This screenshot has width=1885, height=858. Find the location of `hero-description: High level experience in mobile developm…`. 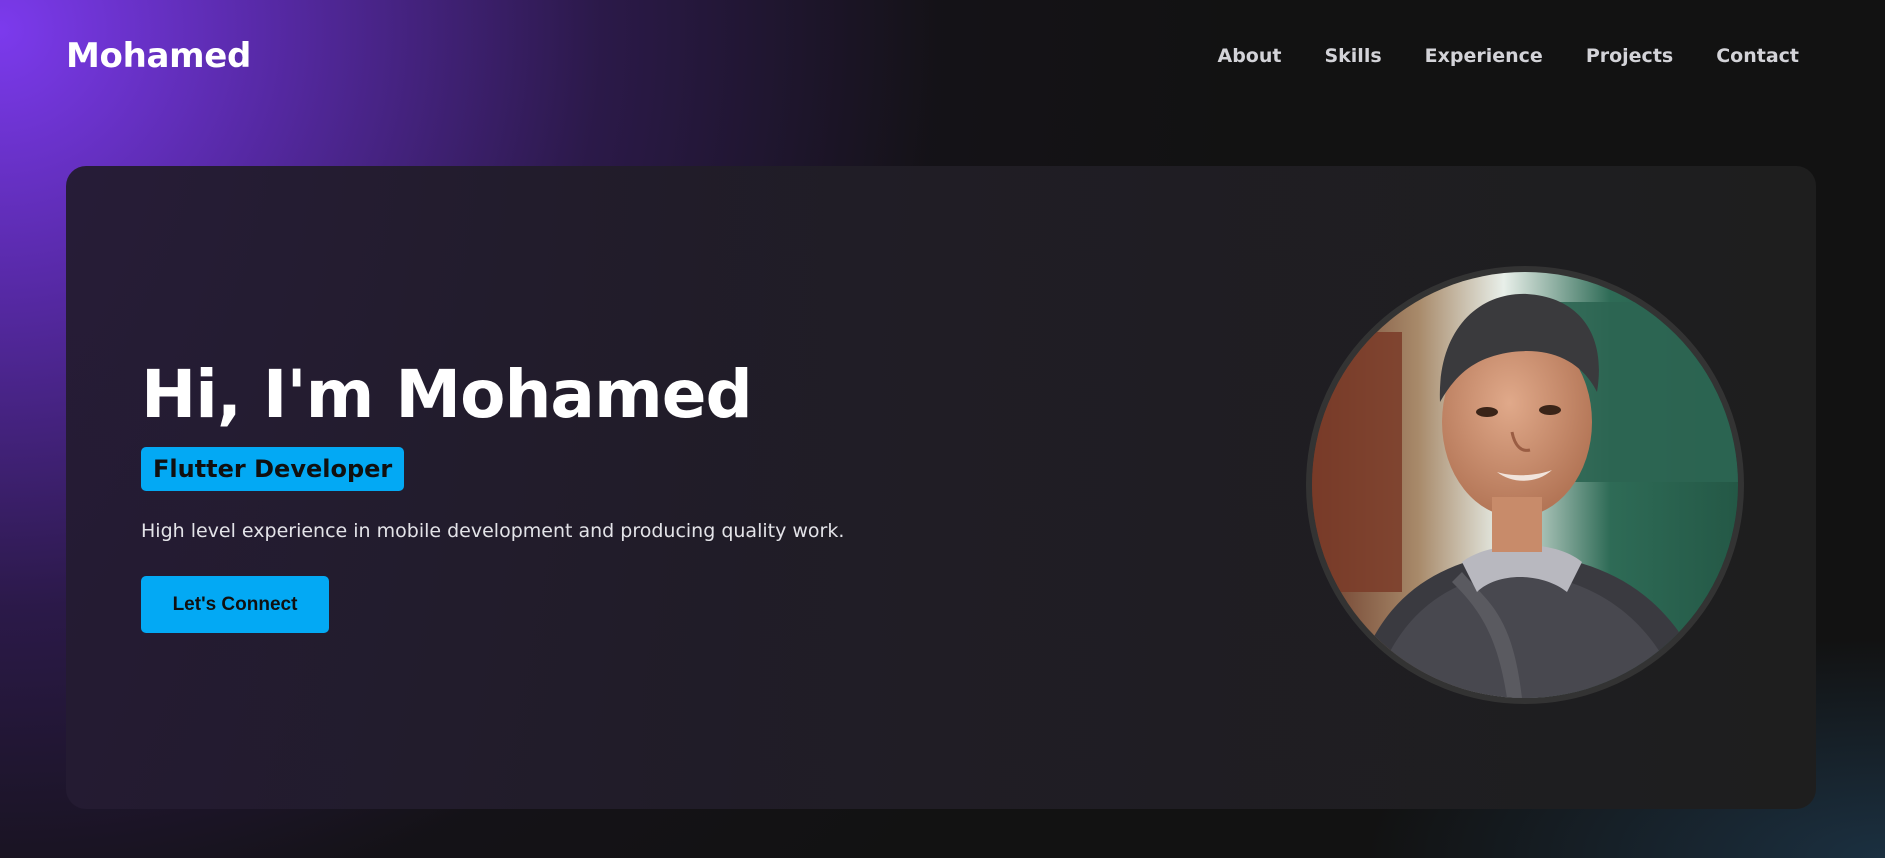

hero-description: High level experience in mobile developm… is located at coordinates (493, 531).